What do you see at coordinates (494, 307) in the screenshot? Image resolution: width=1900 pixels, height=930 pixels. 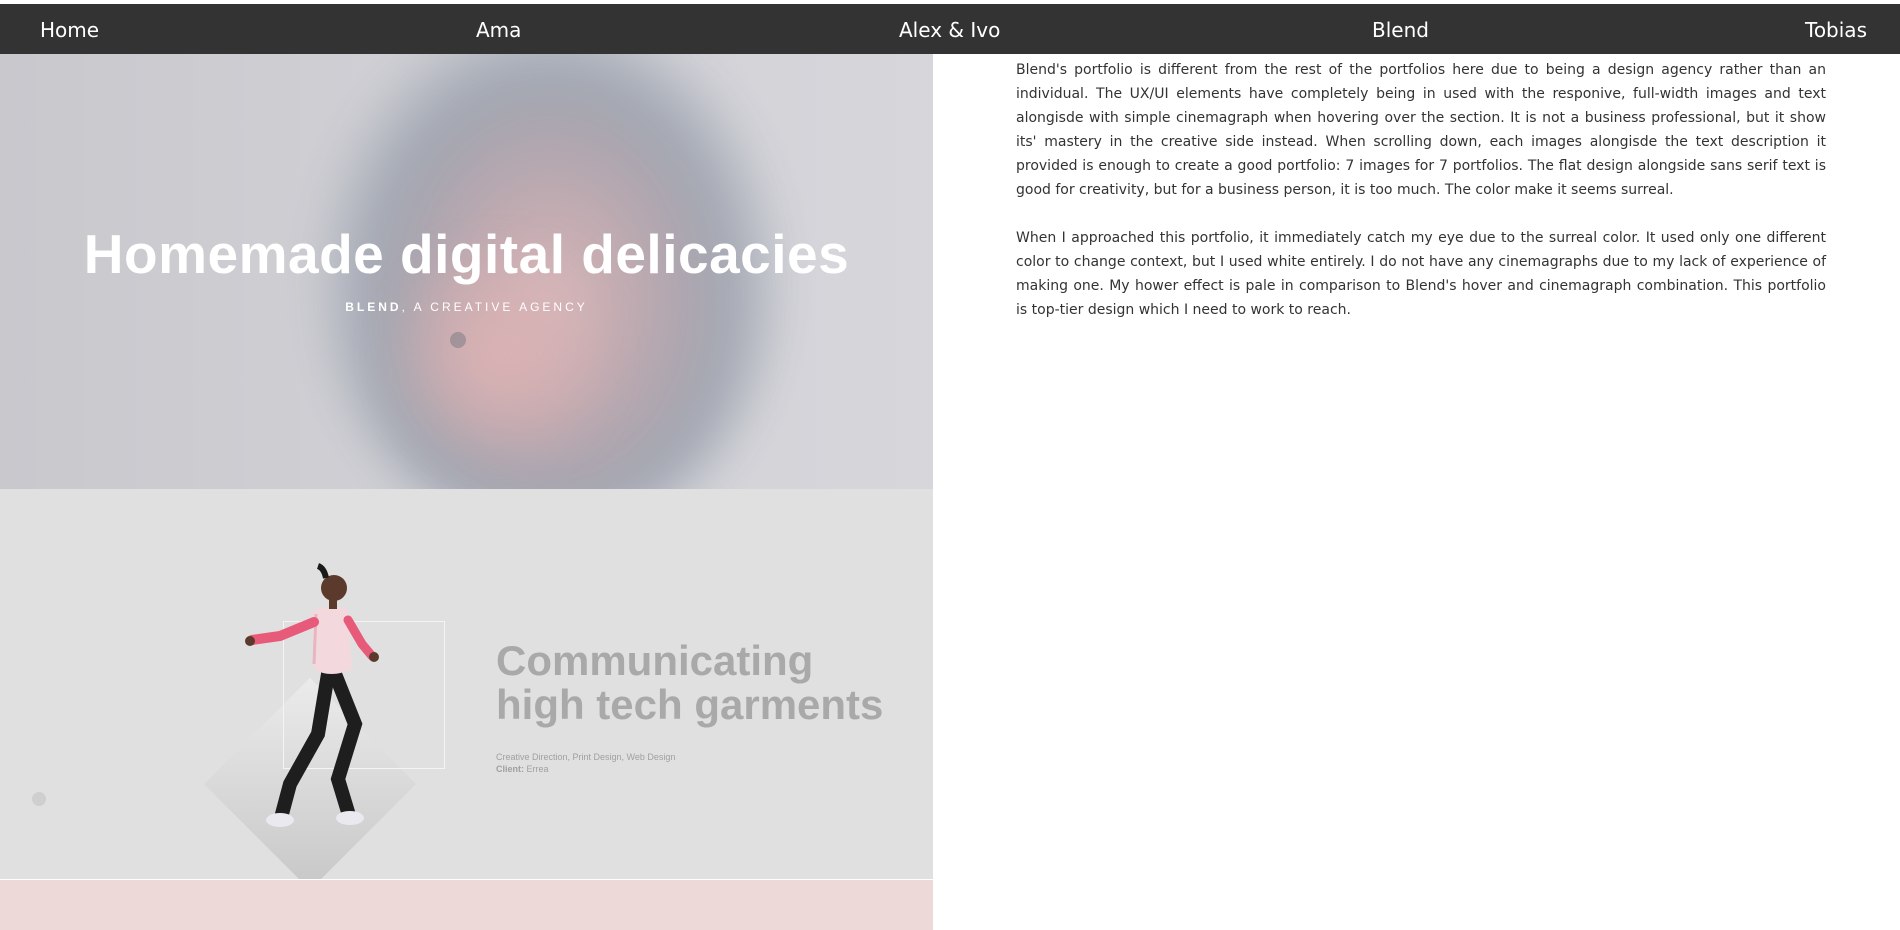 I see `hero-subtitle-rest: , A CREATIVE AGENCY` at bounding box center [494, 307].